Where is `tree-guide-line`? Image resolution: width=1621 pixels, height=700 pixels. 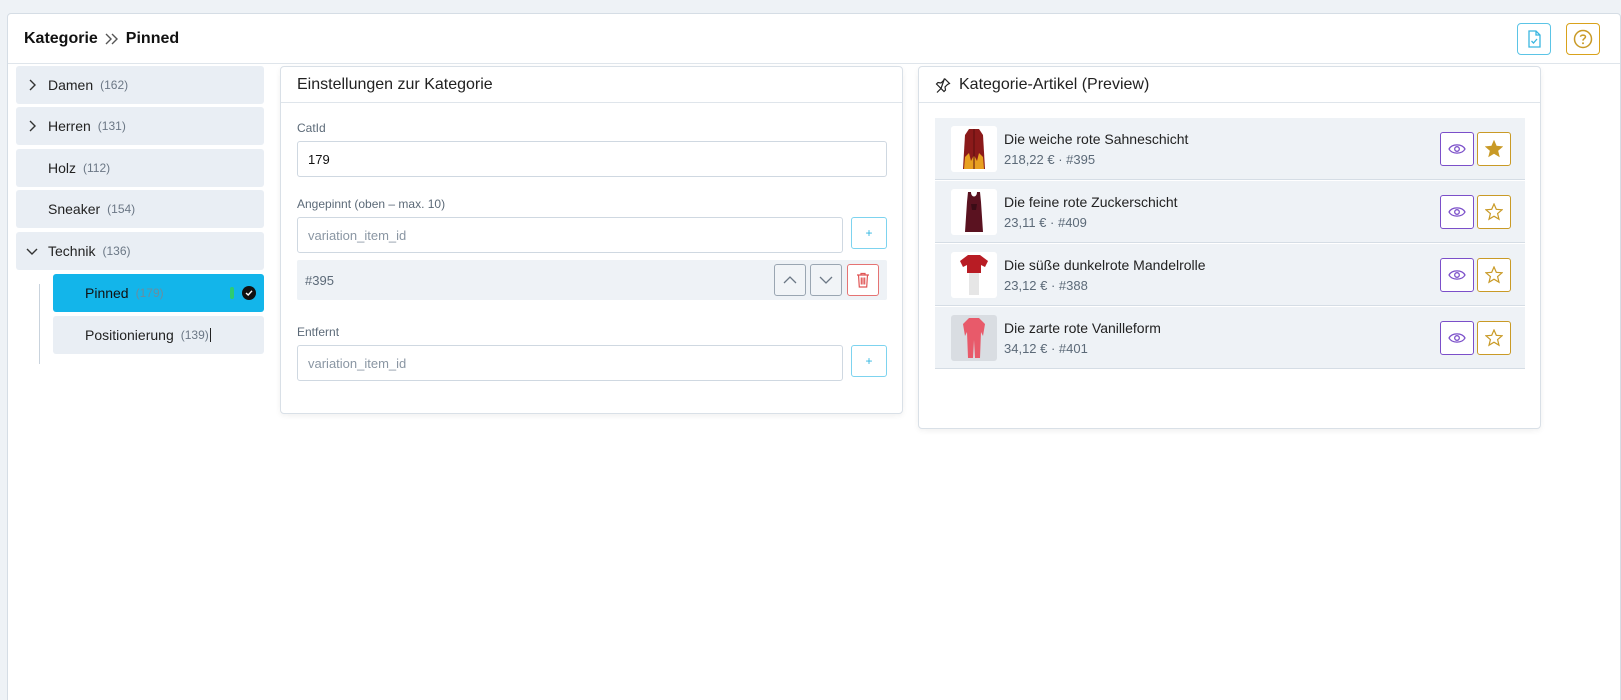
tree-guide-line is located at coordinates (39, 324).